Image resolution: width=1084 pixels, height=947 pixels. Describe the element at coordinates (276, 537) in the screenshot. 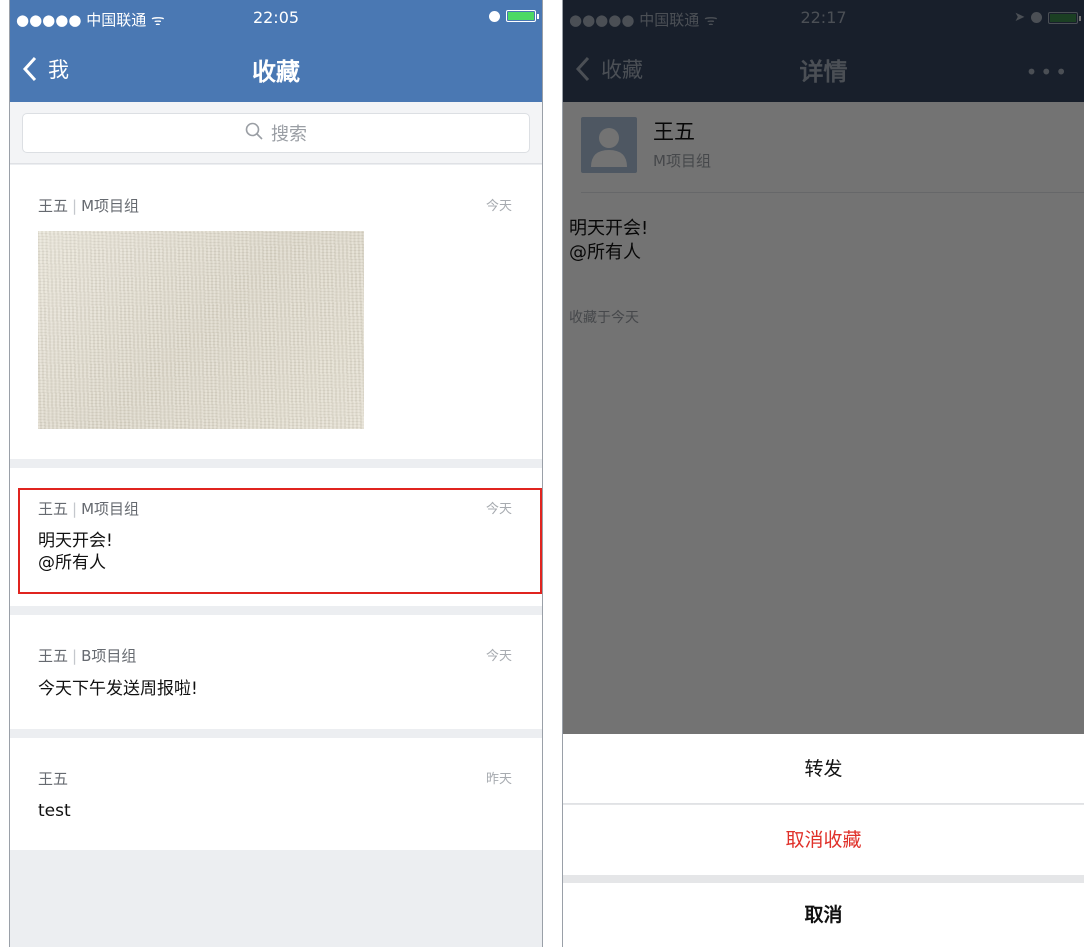

I see `list-item: 王五 | M项目组 今天 明天开会! @所有人` at that location.